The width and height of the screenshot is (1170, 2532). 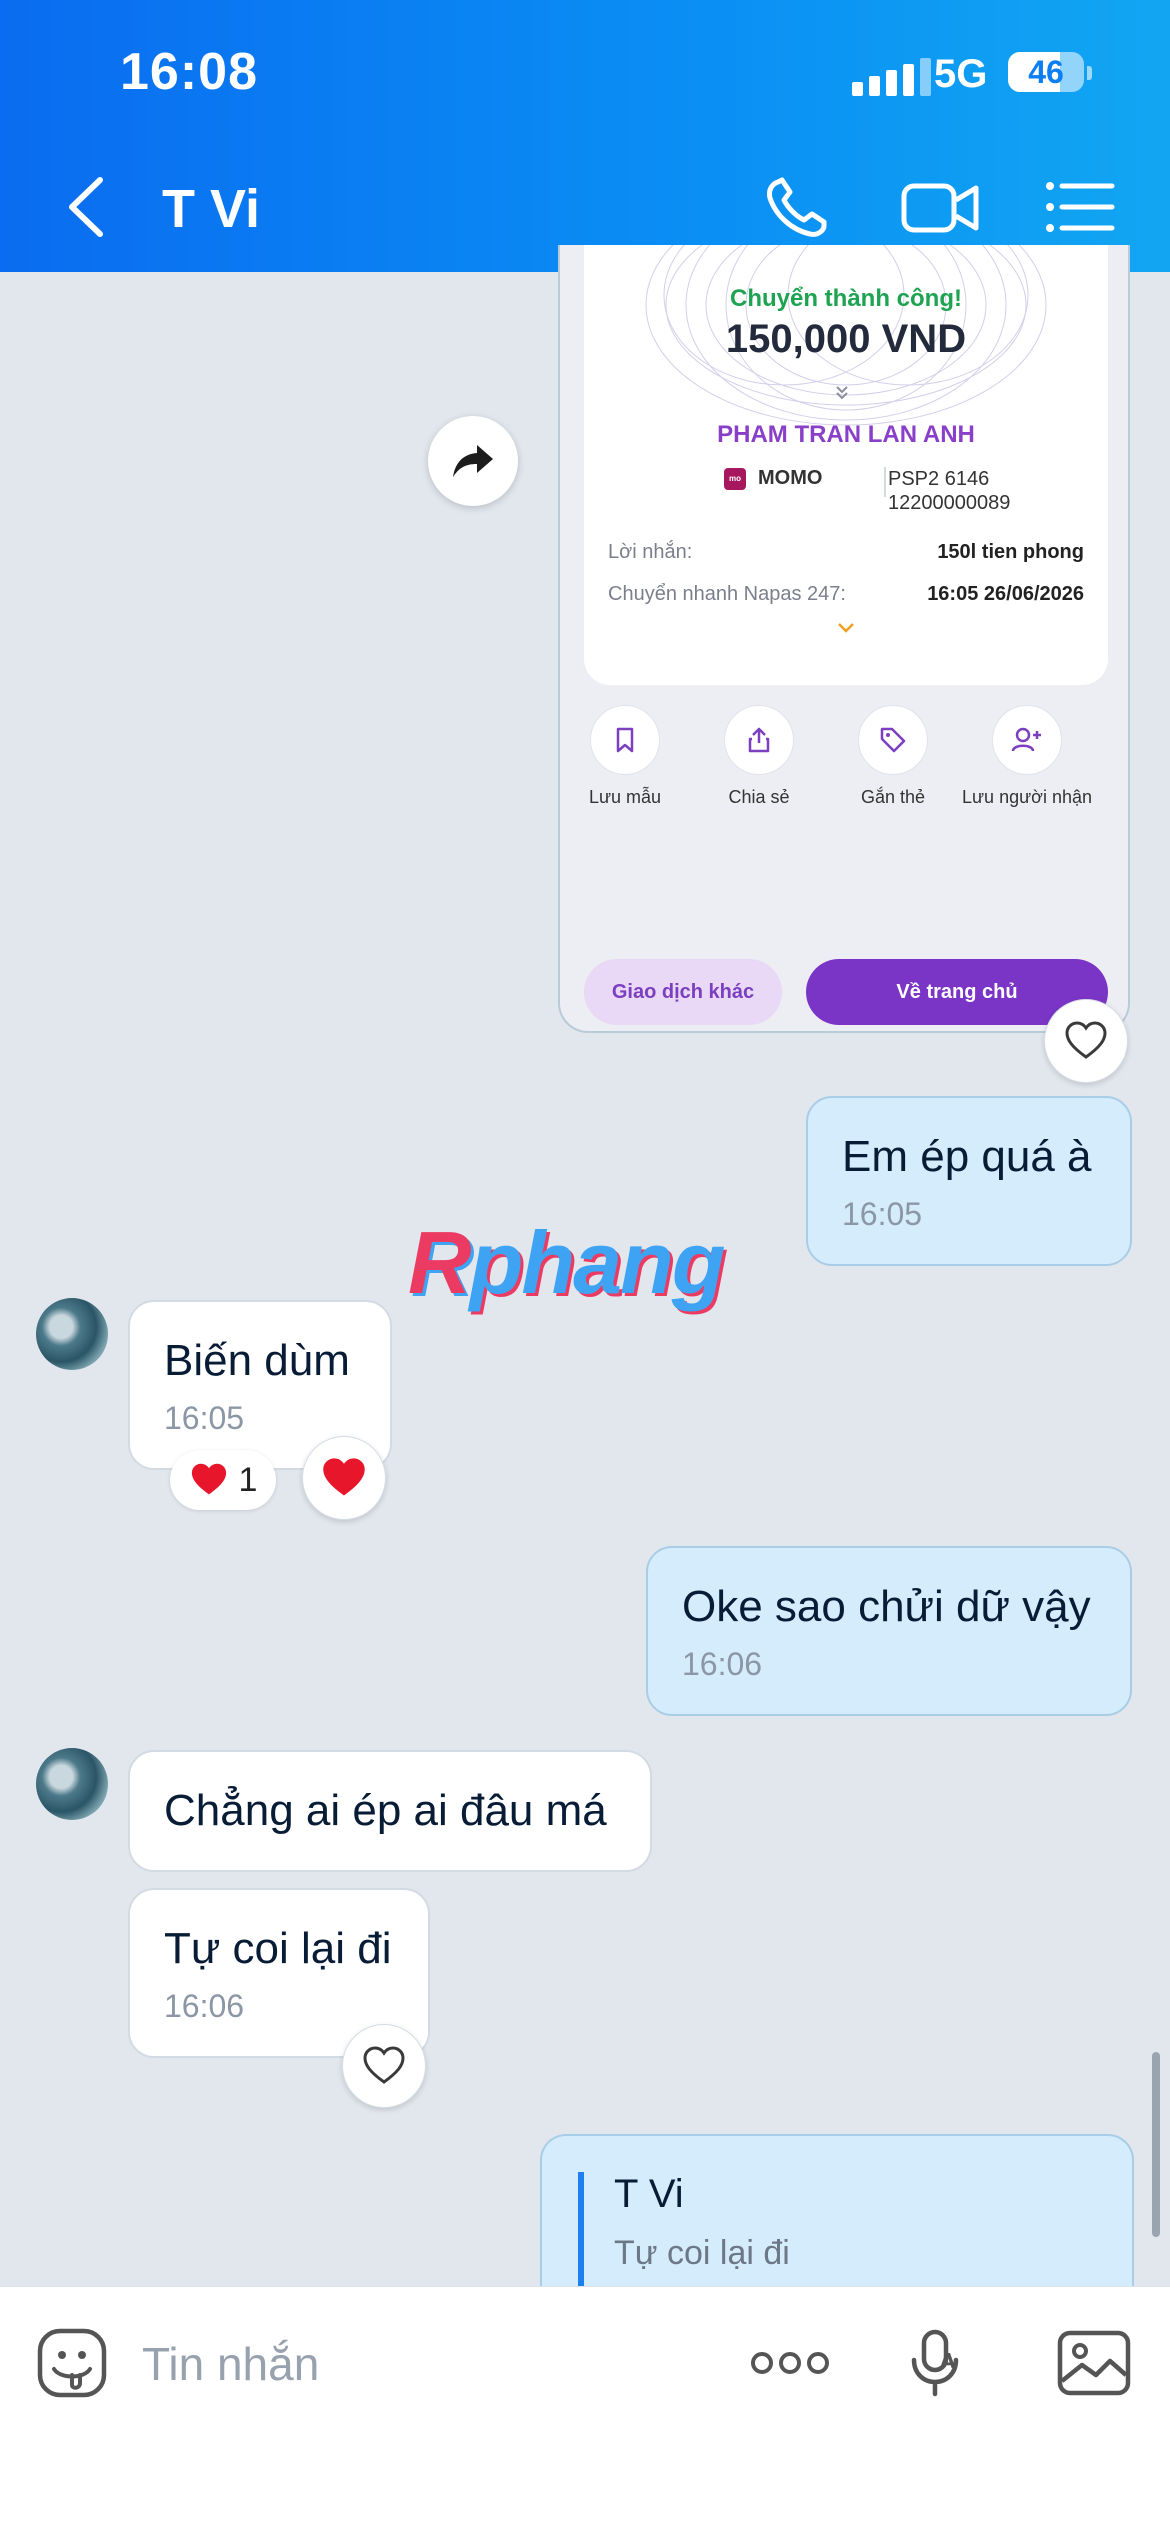 What do you see at coordinates (650, 552) in the screenshot?
I see `message-label: Lời nhắn:` at bounding box center [650, 552].